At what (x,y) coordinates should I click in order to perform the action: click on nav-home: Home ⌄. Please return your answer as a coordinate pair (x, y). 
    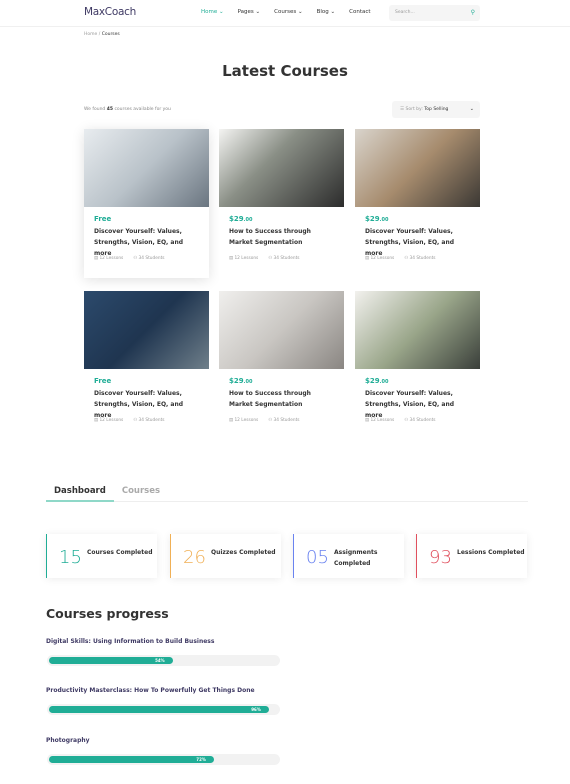
    Looking at the image, I should click on (212, 12).